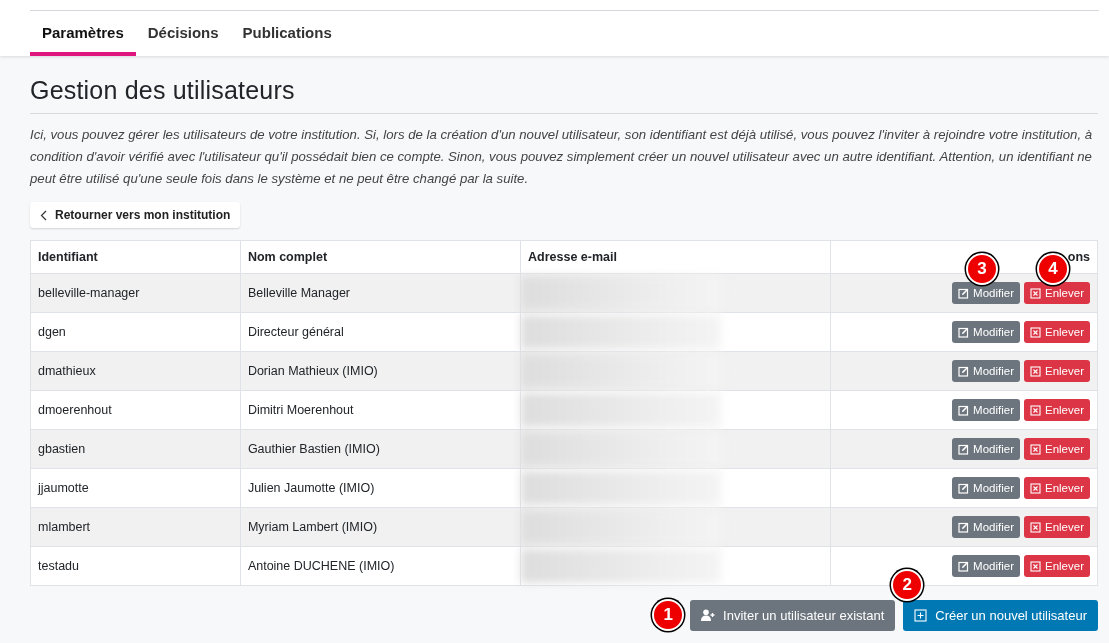 This screenshot has width=1109, height=643. I want to click on table-cell: Gauthier Bastien (IMIO), so click(313, 449).